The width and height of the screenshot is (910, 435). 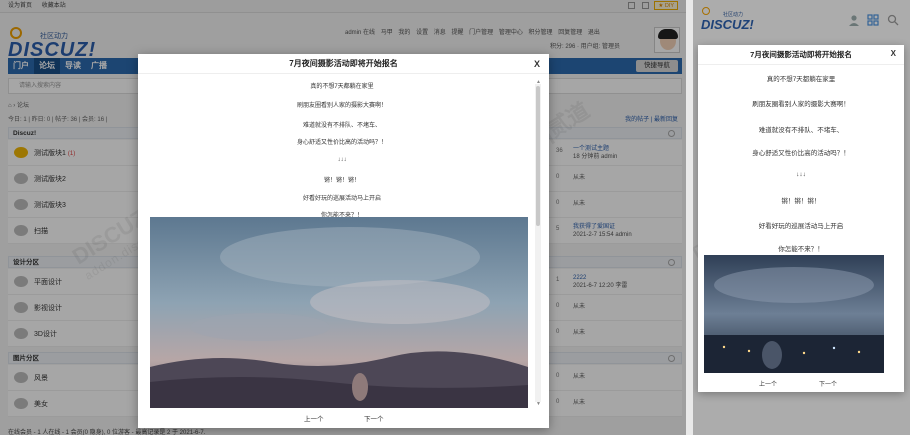 I want to click on modal-text-line: 你怎能不来？！, so click(x=801, y=249).